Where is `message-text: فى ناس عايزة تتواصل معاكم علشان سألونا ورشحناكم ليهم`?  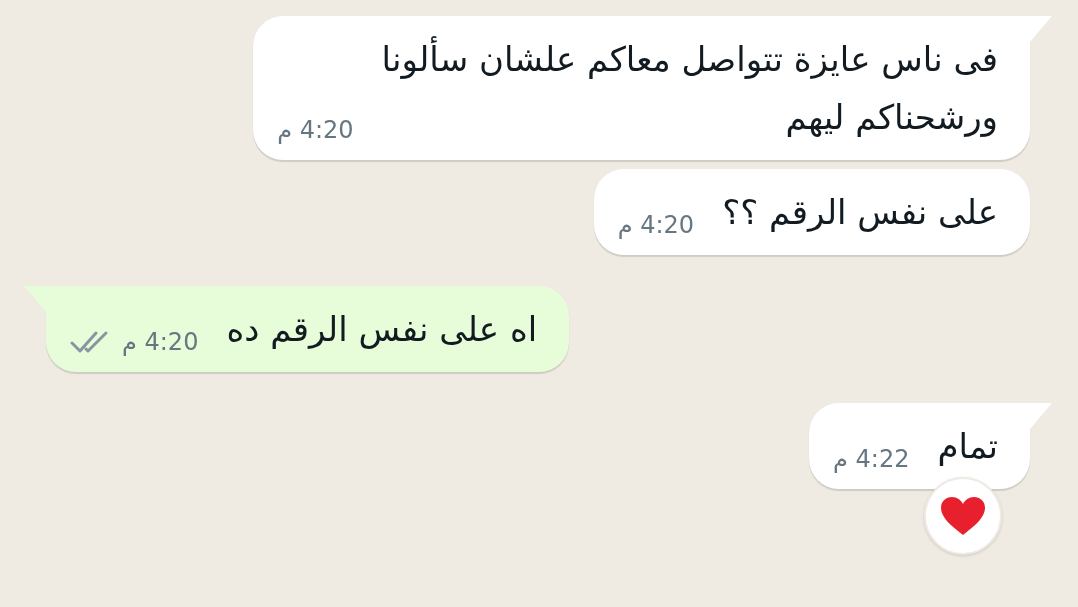 message-text: فى ناس عايزة تتواصل معاكم علشان سألونا ورشحناكم ليهم is located at coordinates (689, 88).